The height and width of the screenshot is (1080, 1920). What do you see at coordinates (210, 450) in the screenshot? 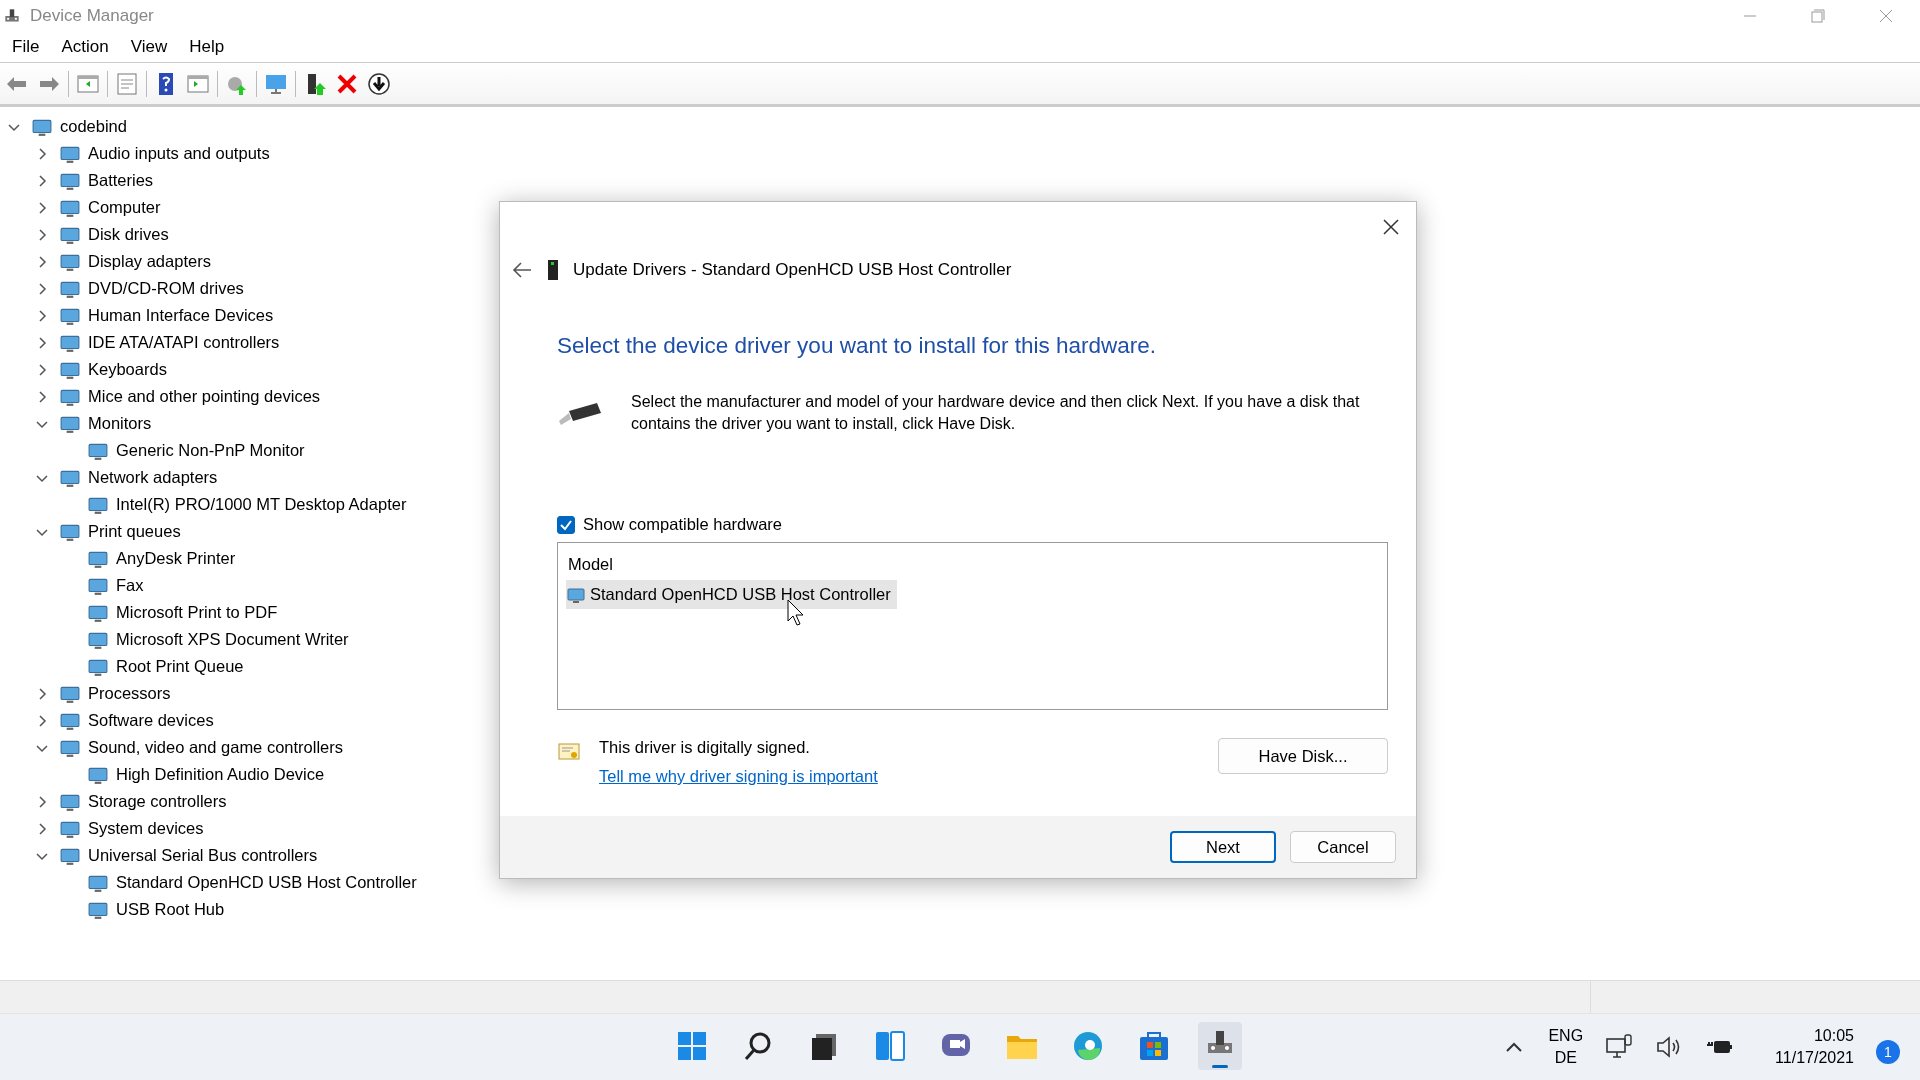
I see `tree-item: Generic Non-PnP Monitor` at bounding box center [210, 450].